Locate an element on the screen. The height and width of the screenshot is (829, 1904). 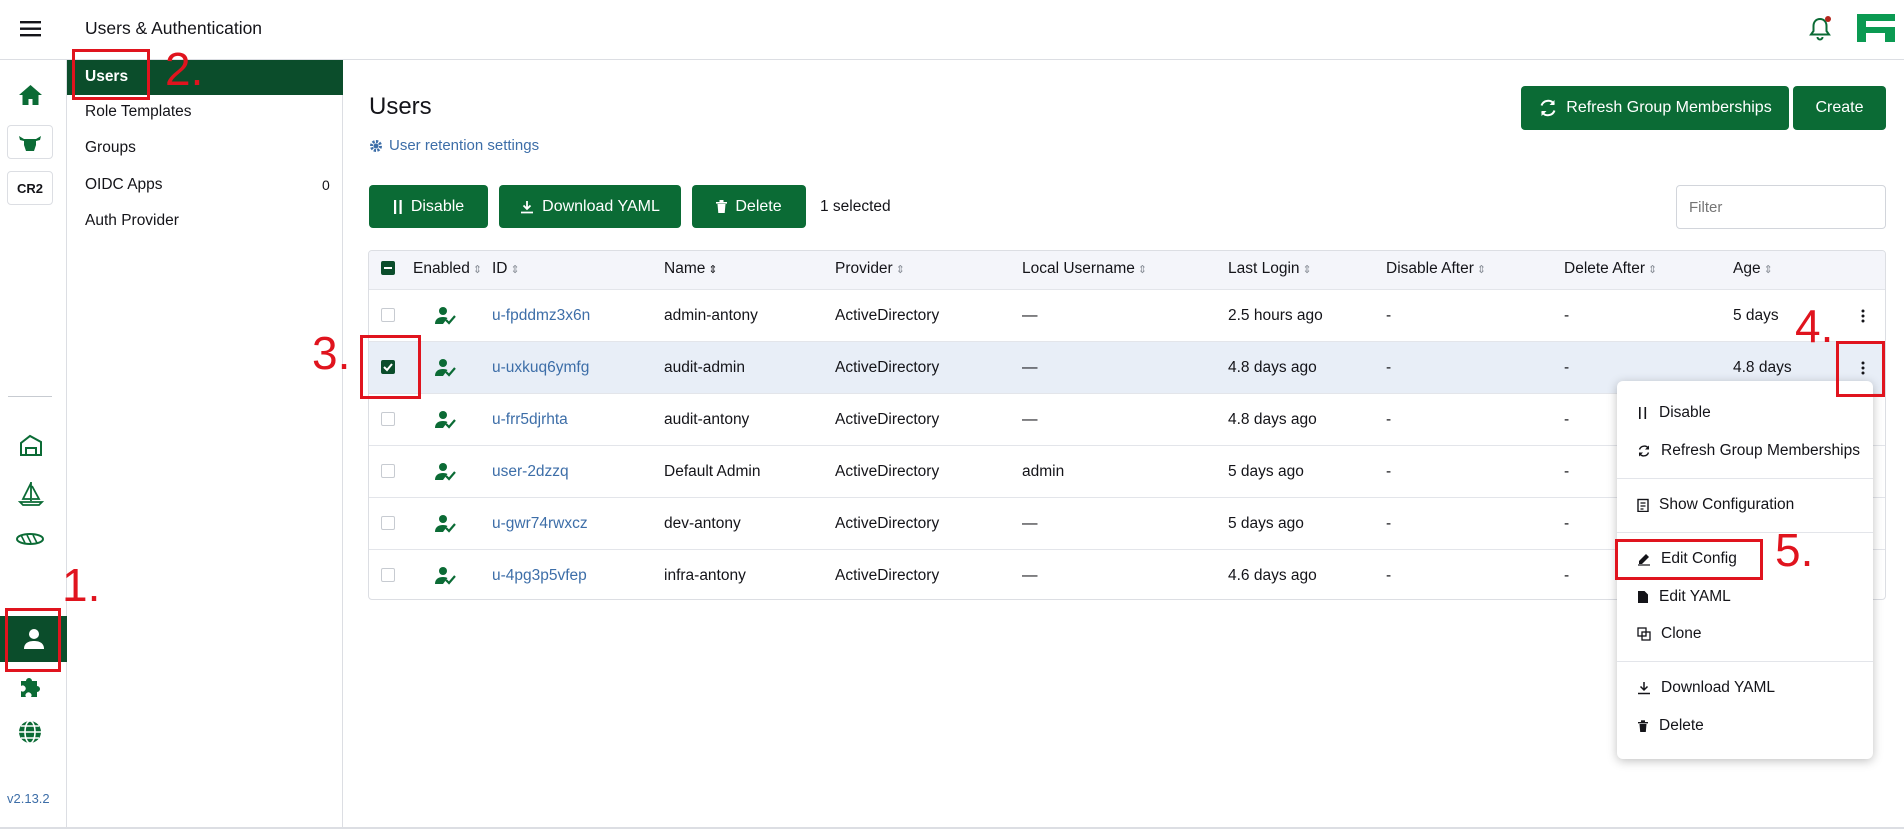
menu-item-disable: Disable is located at coordinates (1745, 413).